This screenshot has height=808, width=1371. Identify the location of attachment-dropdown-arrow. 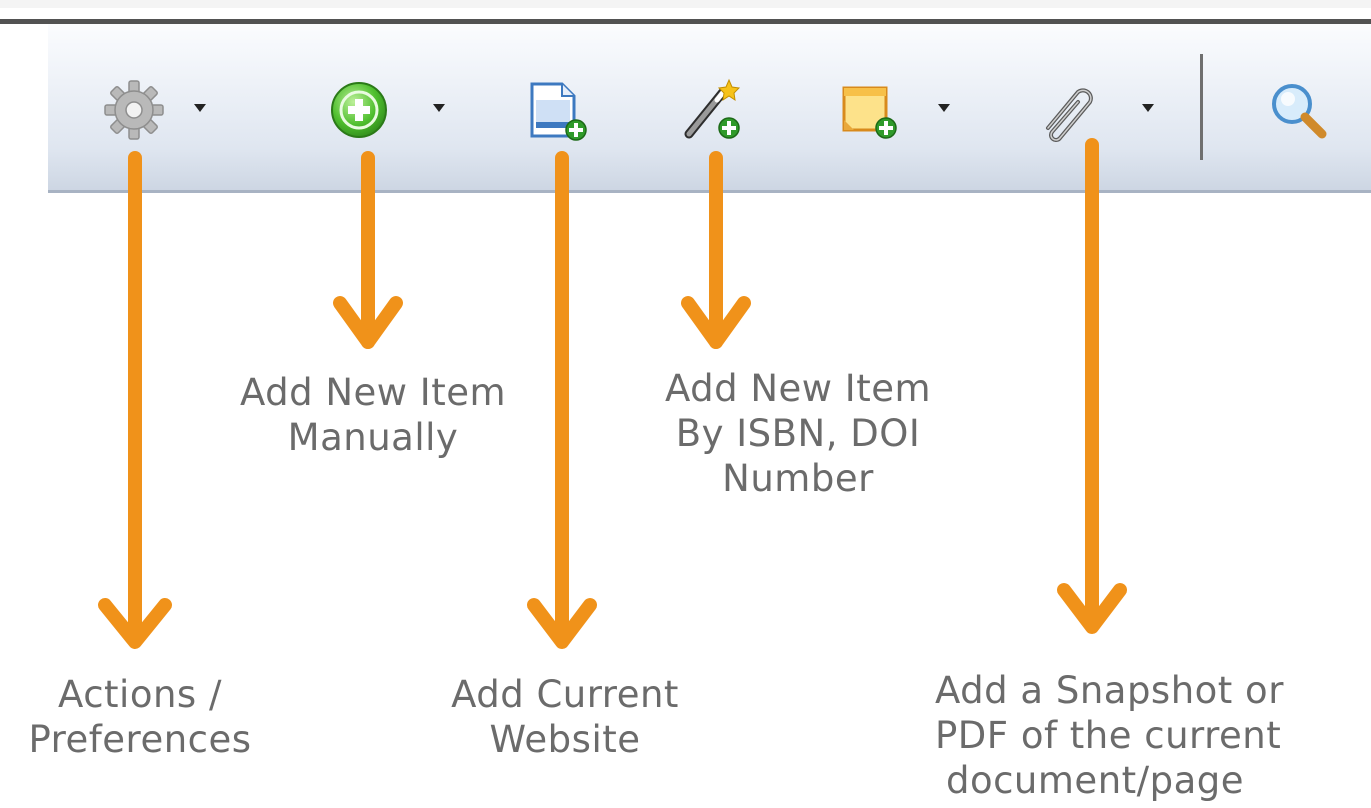
(1148, 108).